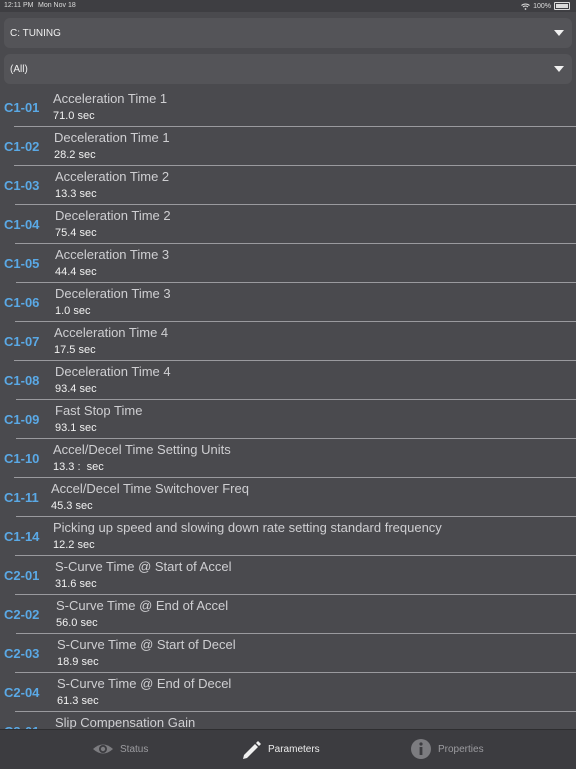 The height and width of the screenshot is (769, 576). What do you see at coordinates (294, 749) in the screenshot?
I see `tab-parameters-label: Parameters` at bounding box center [294, 749].